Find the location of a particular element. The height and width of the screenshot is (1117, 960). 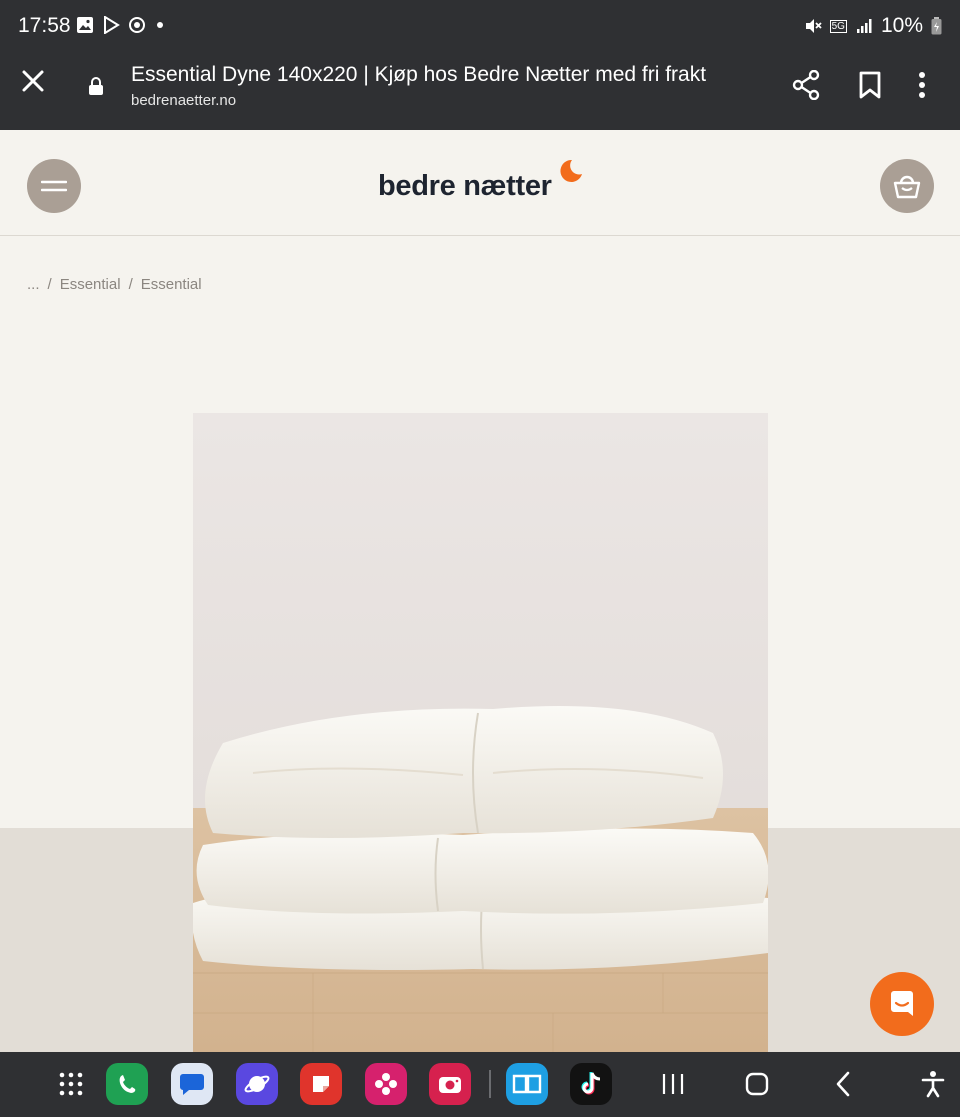

tiktok-app-icon is located at coordinates (591, 1084).